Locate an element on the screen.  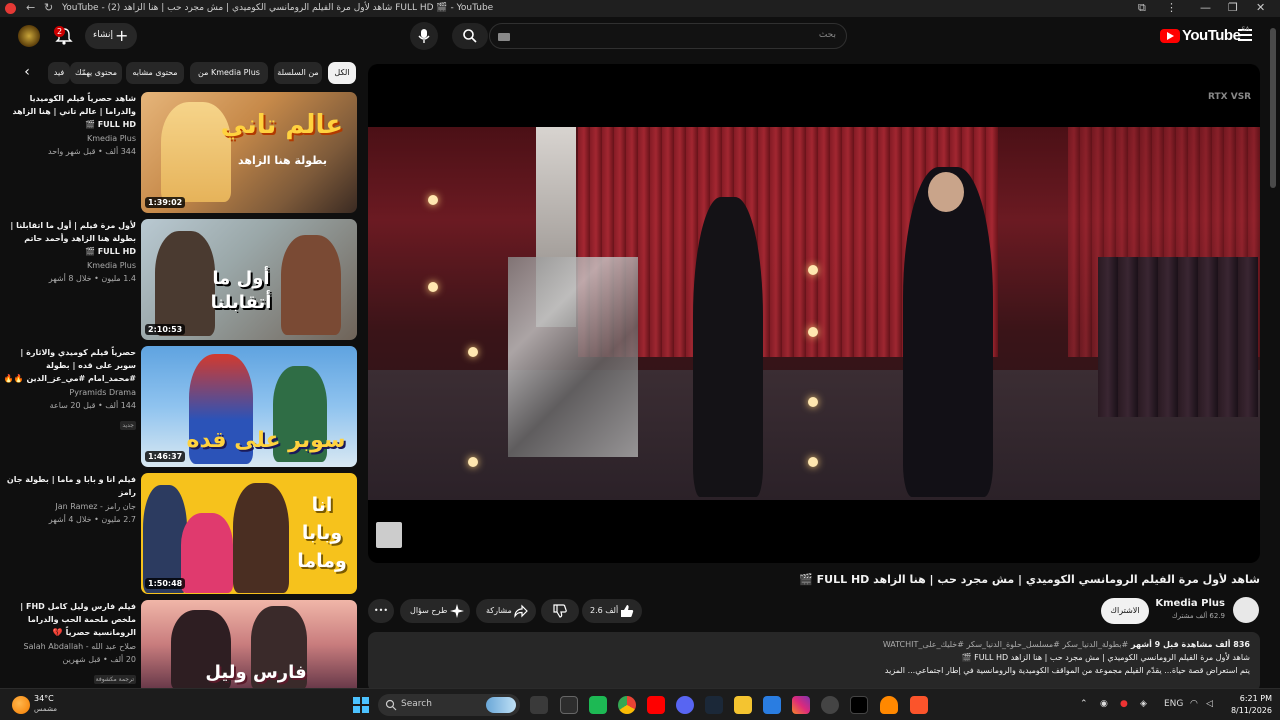
youtube-logo: YouTube SA is located at coordinates (1204, 35).